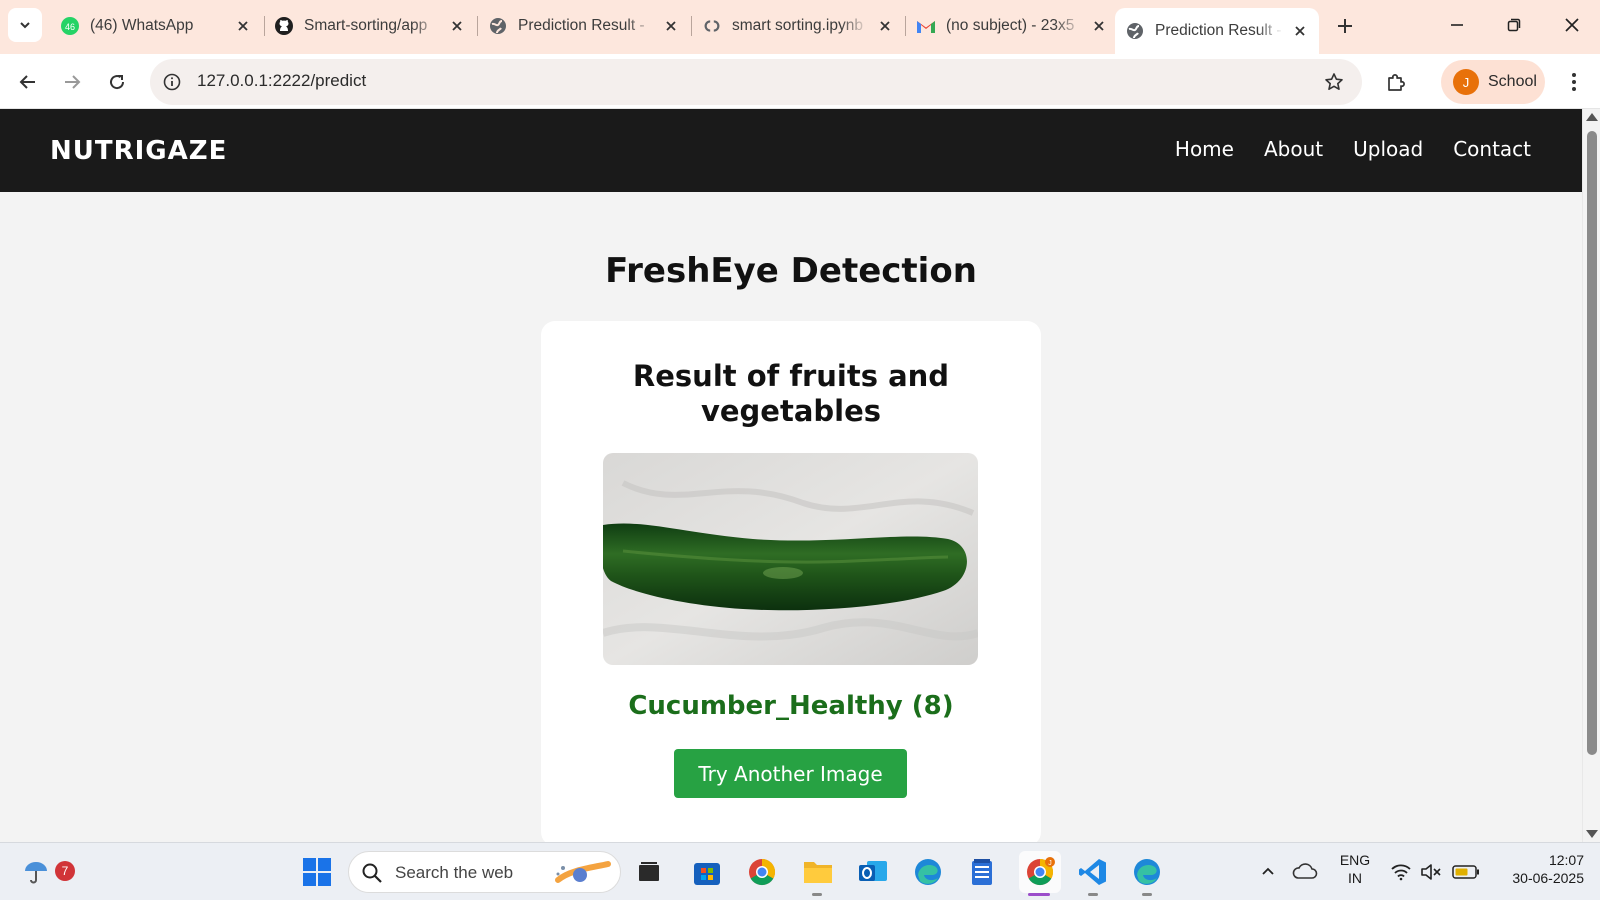  What do you see at coordinates (370, 26) in the screenshot?
I see `tab-github: Smart-sorting/app` at bounding box center [370, 26].